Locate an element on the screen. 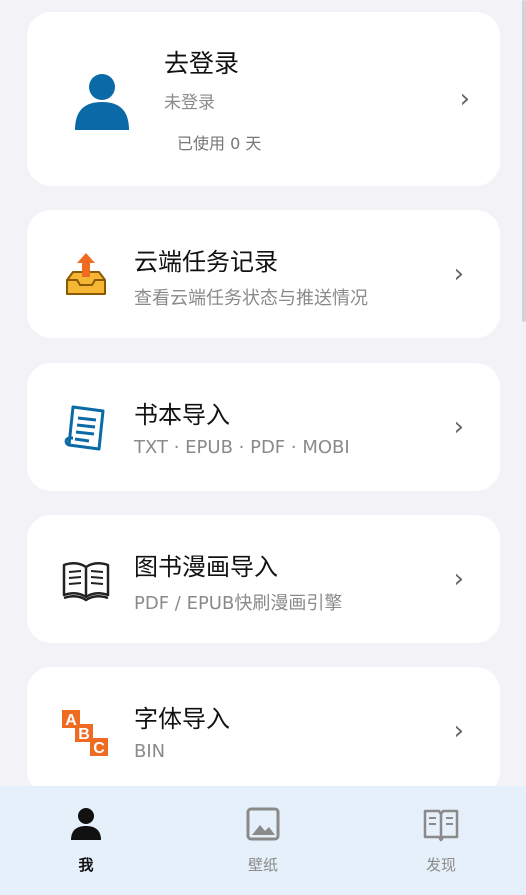  document-icon is located at coordinates (84, 428).